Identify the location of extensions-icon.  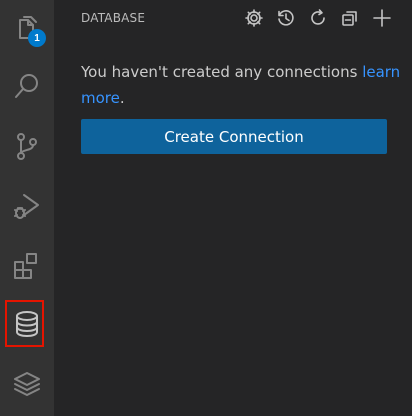
(27, 266).